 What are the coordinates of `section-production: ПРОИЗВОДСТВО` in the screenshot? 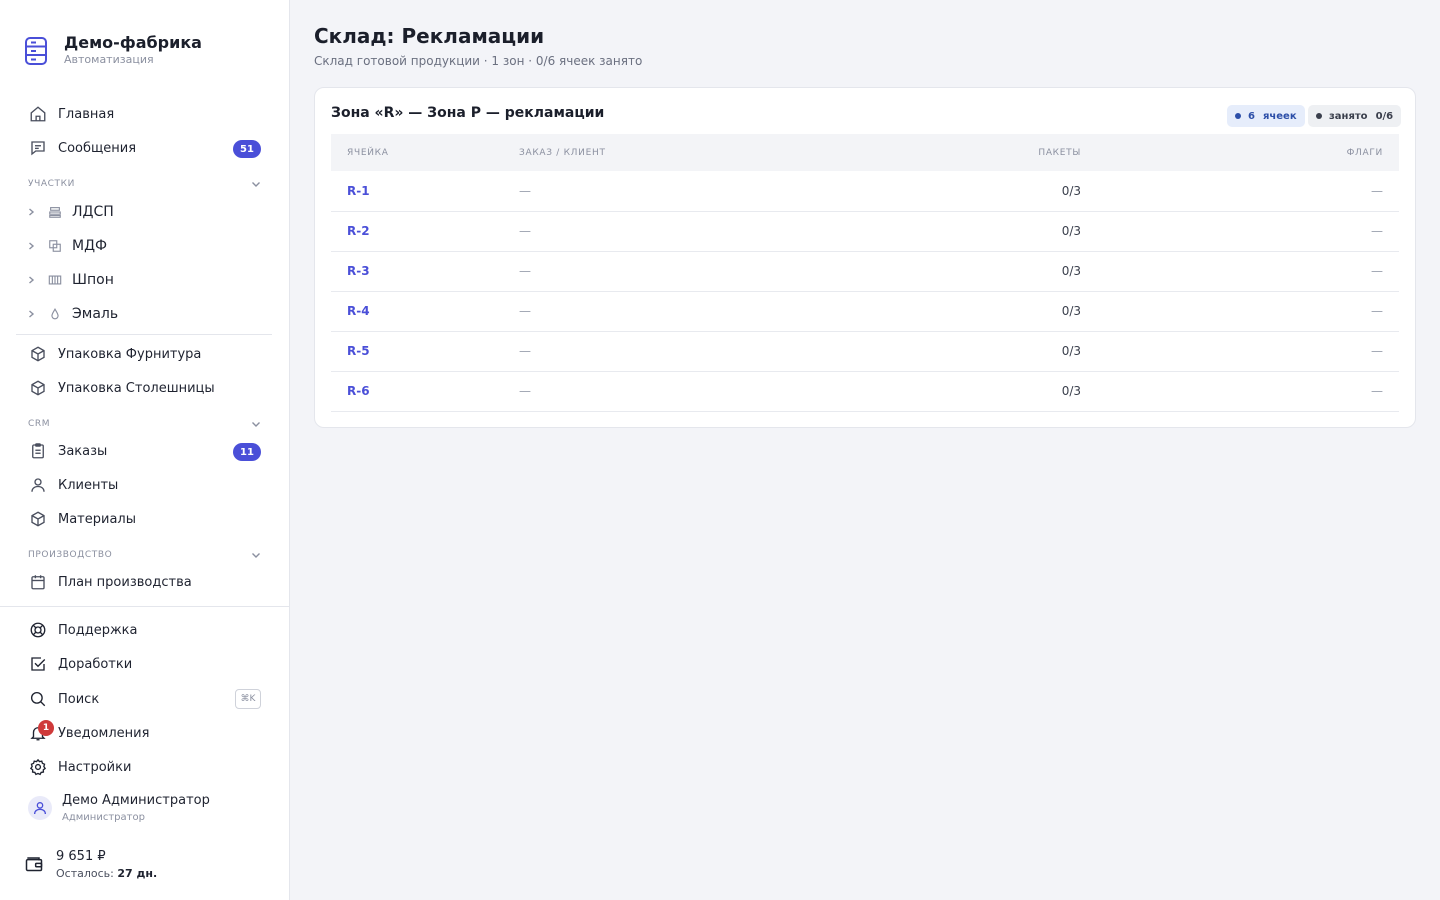 It's located at (145, 555).